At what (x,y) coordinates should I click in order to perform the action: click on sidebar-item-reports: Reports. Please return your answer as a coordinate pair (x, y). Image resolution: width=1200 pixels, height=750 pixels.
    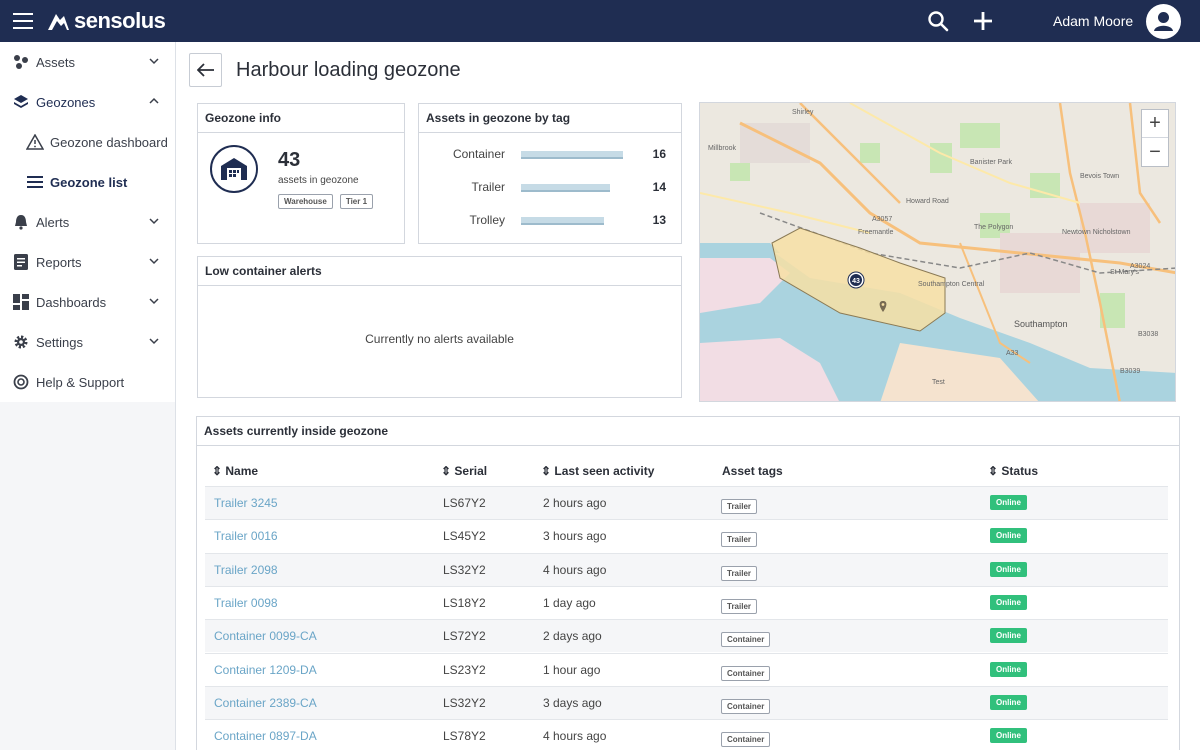
    Looking at the image, I should click on (87, 262).